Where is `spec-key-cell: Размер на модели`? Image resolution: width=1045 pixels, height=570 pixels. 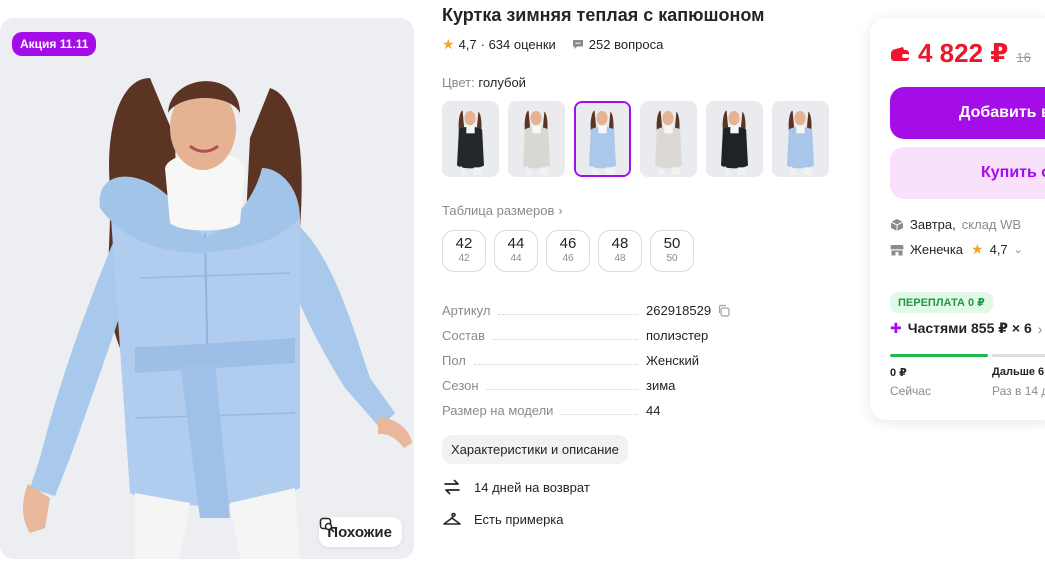
spec-key-cell: Размер на модели is located at coordinates (544, 410).